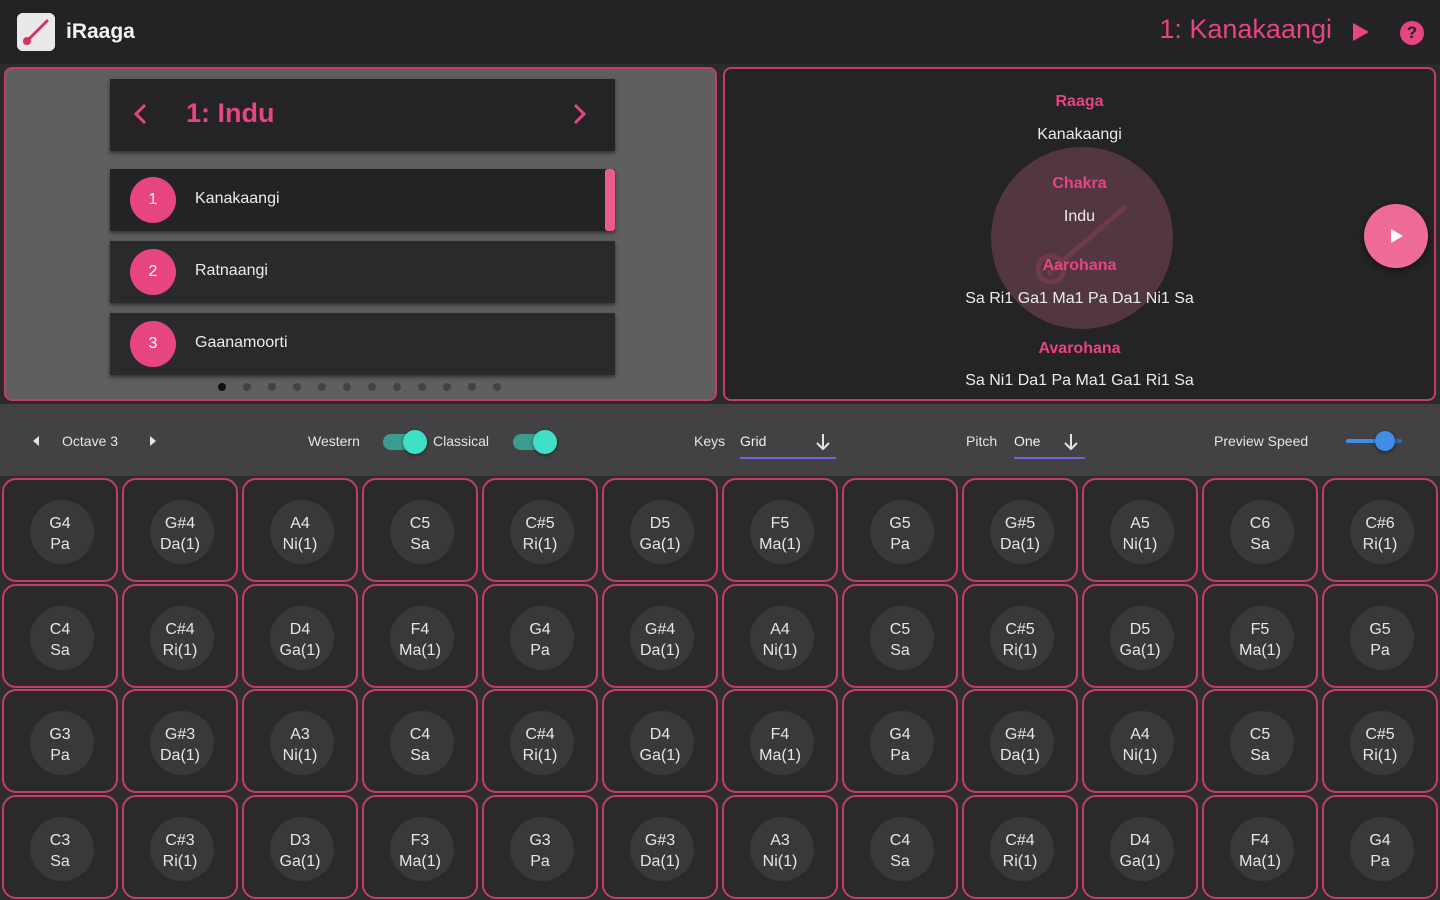  Describe the element at coordinates (535, 442) in the screenshot. I see `classical-toggle` at that location.